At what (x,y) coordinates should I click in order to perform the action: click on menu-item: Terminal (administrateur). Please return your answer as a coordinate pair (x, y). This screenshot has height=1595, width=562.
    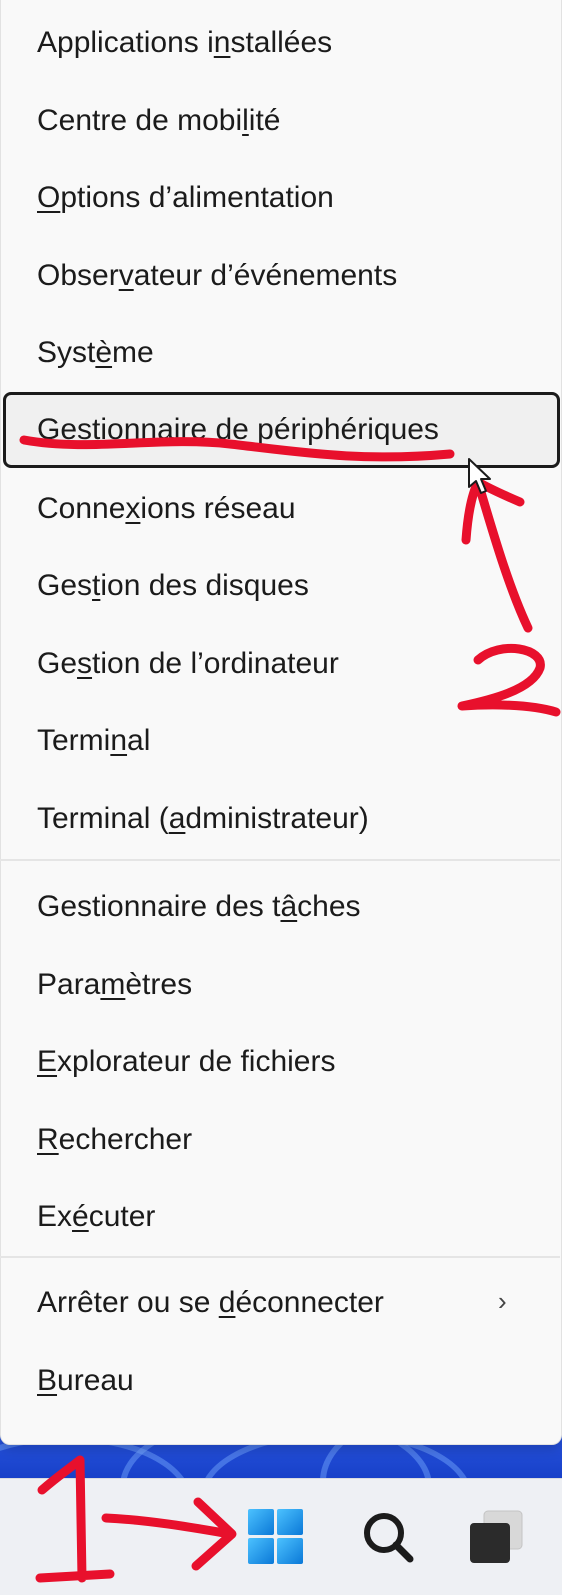
    Looking at the image, I should click on (280, 819).